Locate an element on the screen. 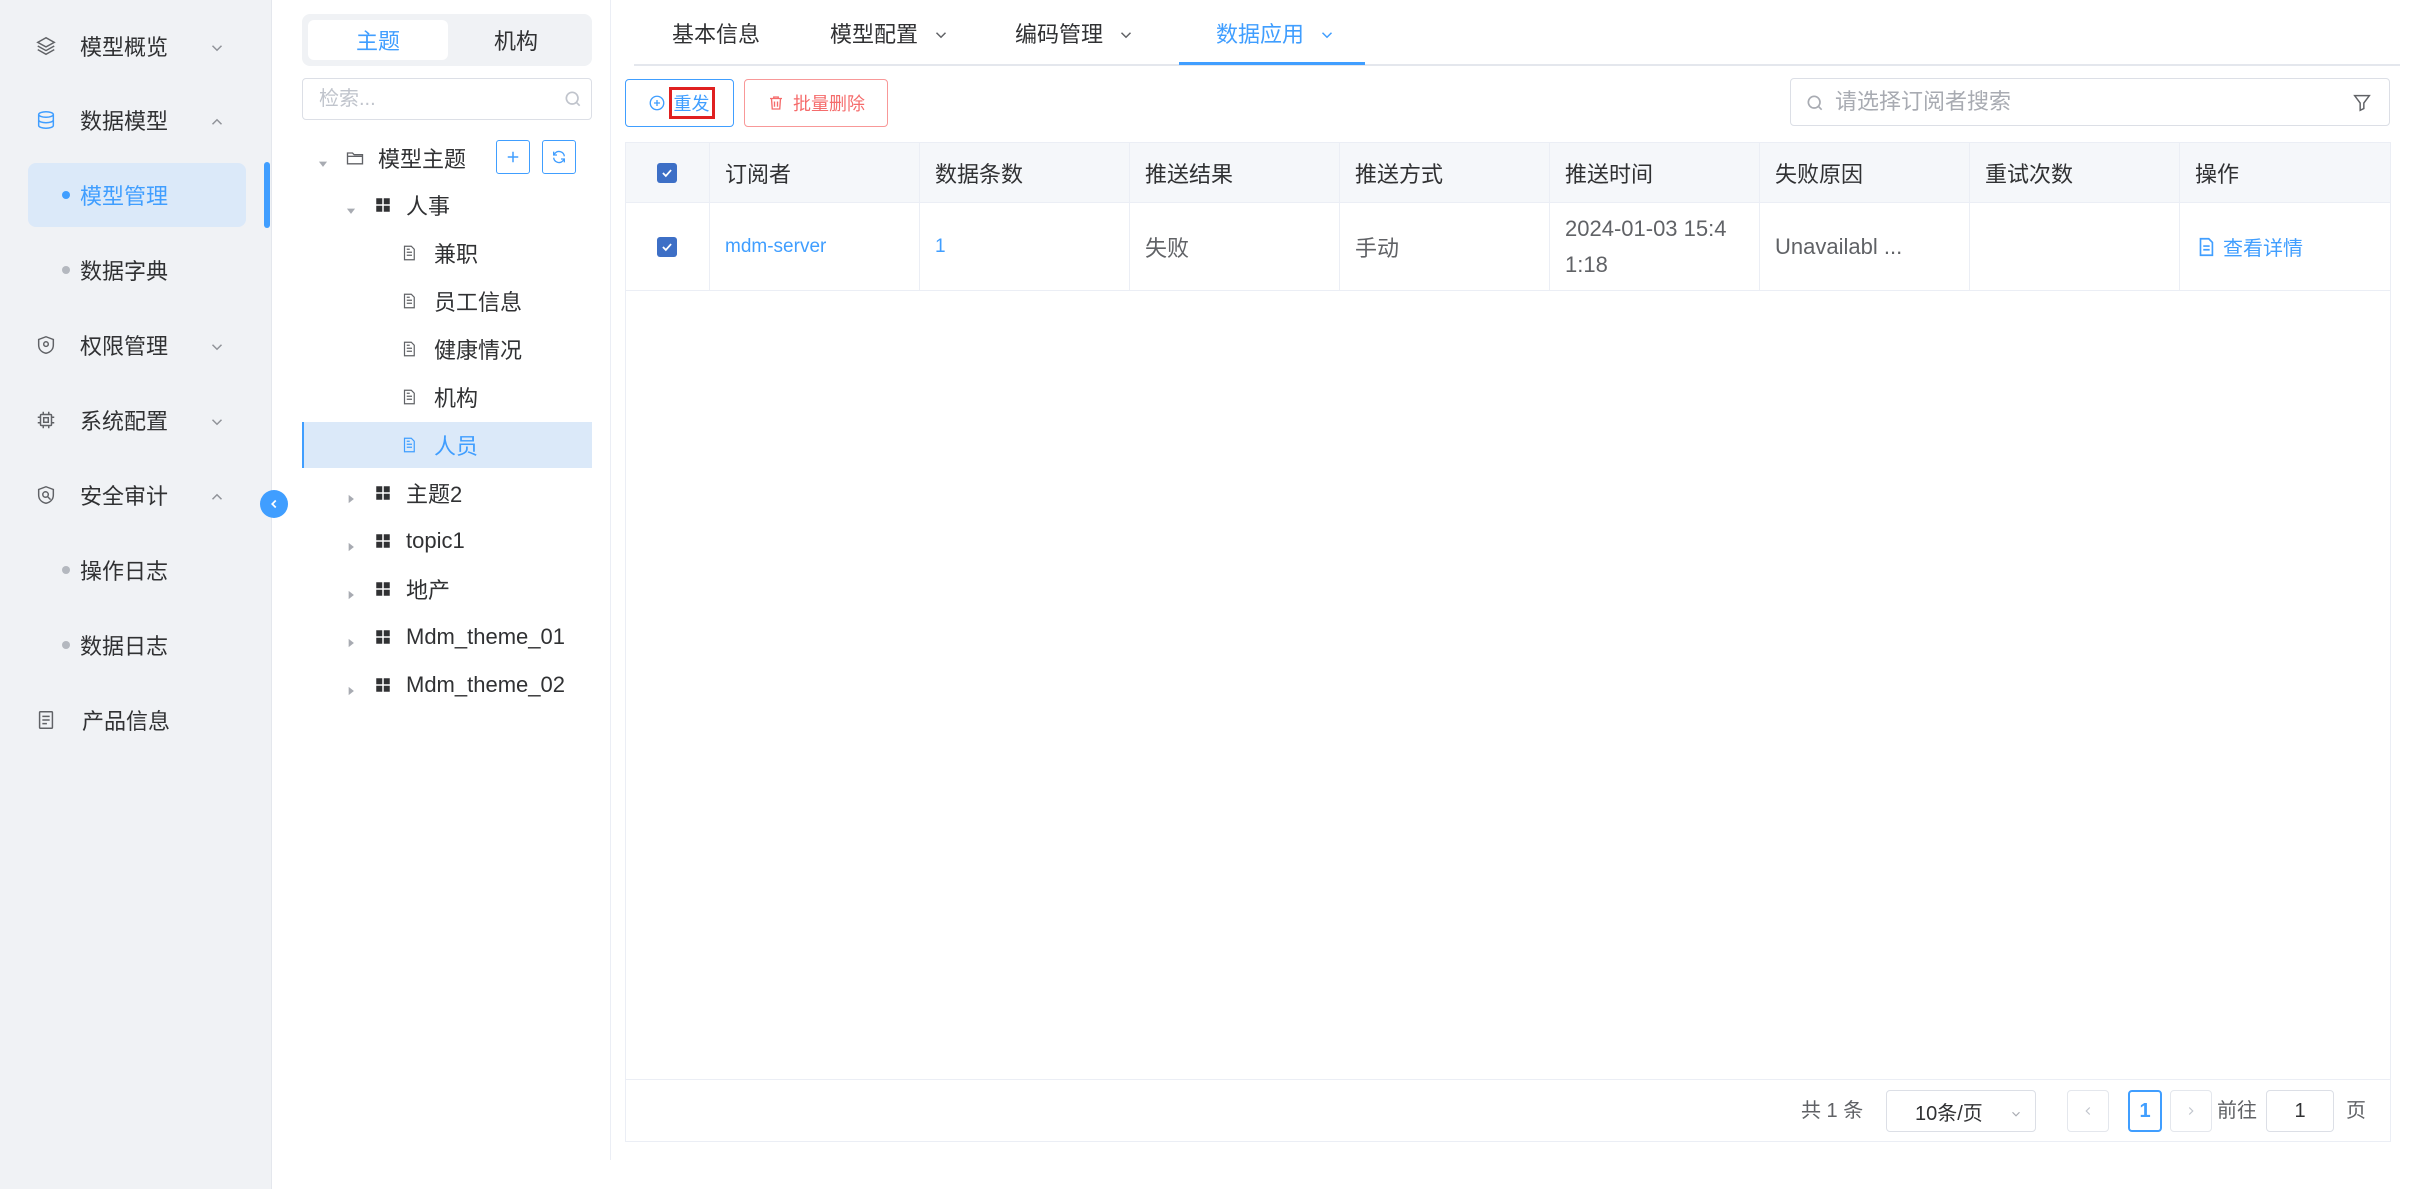 The image size is (2420, 1189). tree-node-group: Mdm_theme_02 is located at coordinates (447, 685).